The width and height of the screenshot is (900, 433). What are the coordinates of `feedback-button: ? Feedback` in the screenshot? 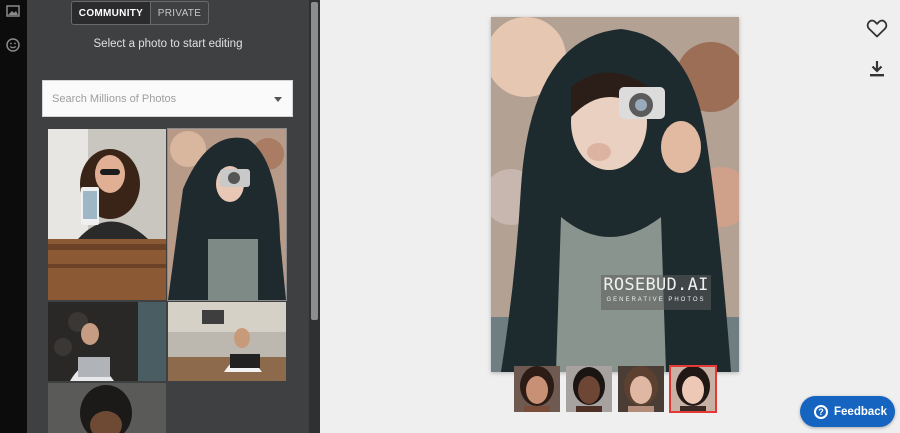 It's located at (847, 411).